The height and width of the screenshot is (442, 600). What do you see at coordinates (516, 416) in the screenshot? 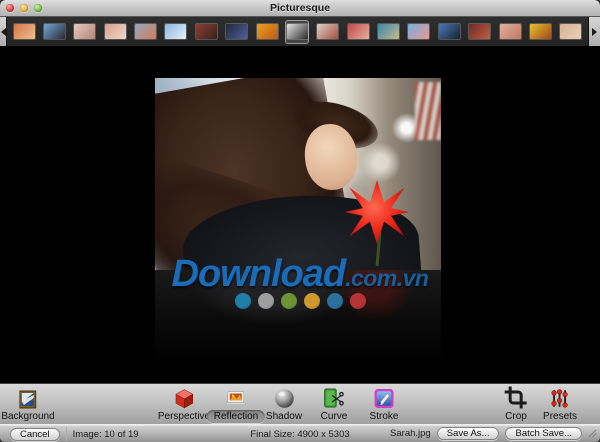
I see `crop-label: Crop` at bounding box center [516, 416].